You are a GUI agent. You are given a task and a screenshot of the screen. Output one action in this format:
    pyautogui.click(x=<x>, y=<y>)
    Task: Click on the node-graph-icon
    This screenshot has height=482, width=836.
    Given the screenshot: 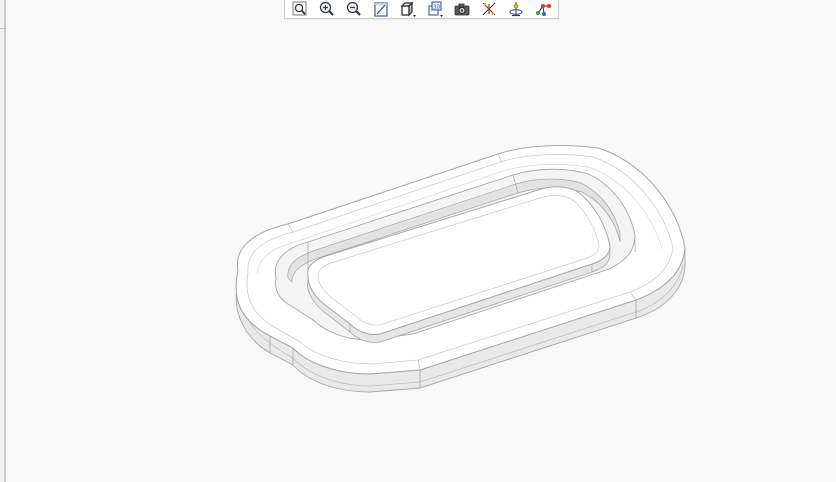 What is the action you would take?
    pyautogui.click(x=543, y=10)
    